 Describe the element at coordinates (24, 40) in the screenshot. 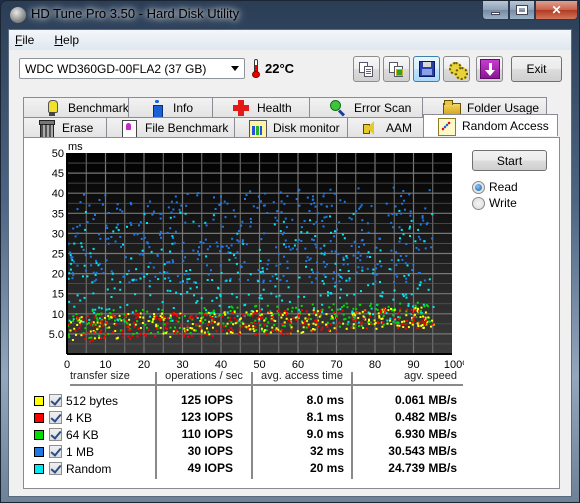

I see `menu-file: File` at that location.